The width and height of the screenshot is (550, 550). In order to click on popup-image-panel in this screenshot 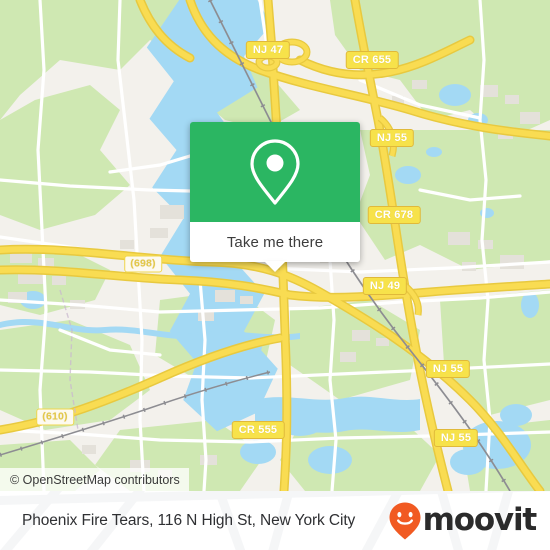, I will do `click(275, 172)`.